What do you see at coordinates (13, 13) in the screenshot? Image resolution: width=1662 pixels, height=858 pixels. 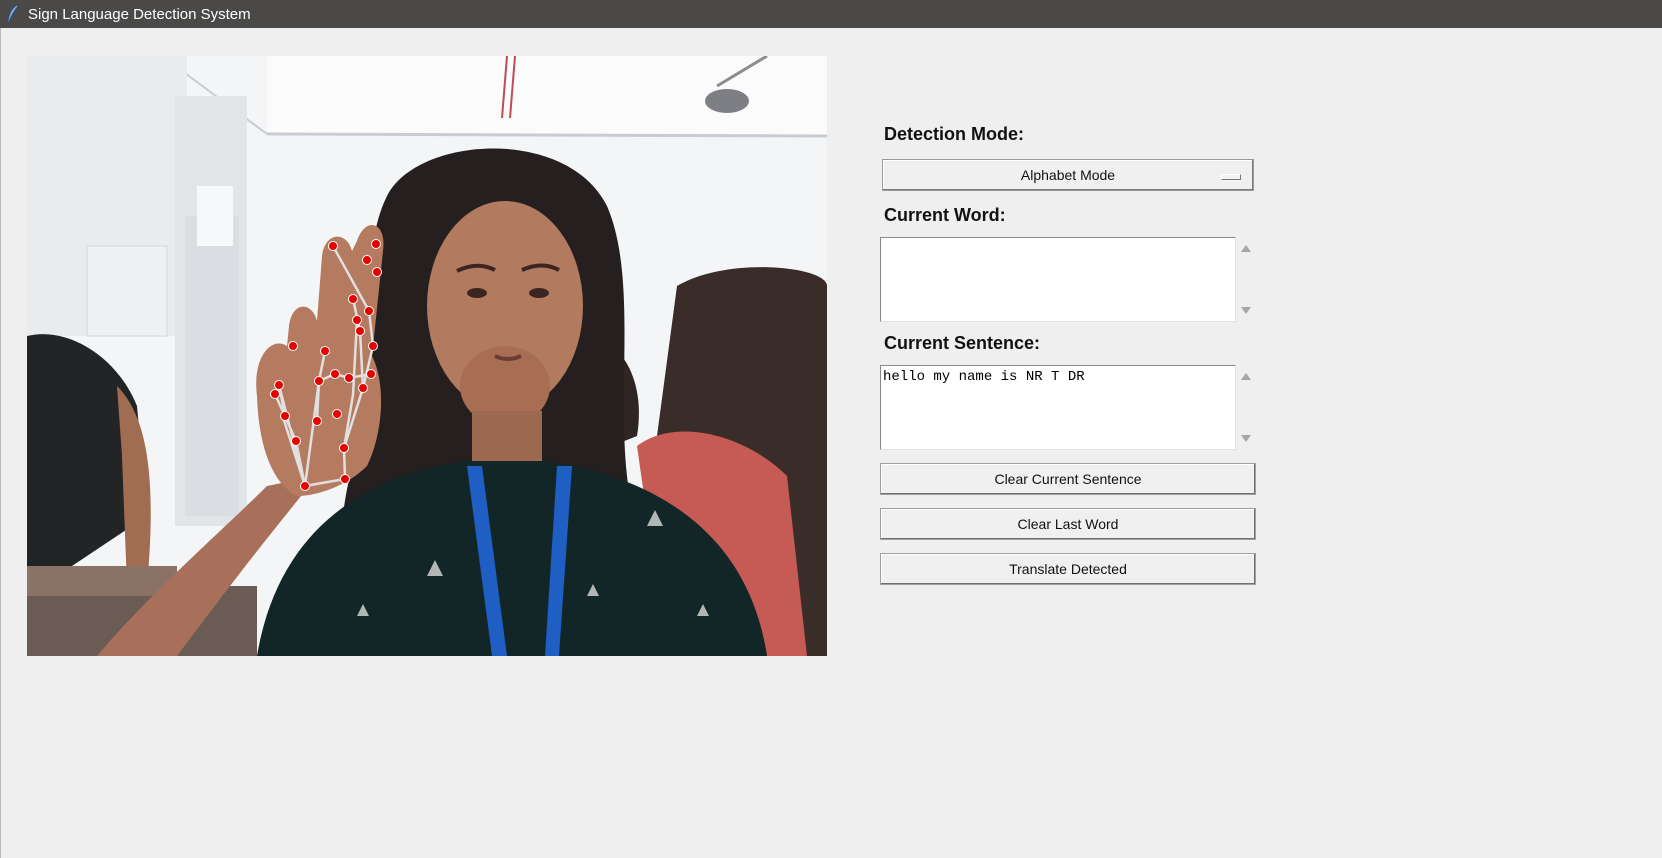 I see `feather-icon` at bounding box center [13, 13].